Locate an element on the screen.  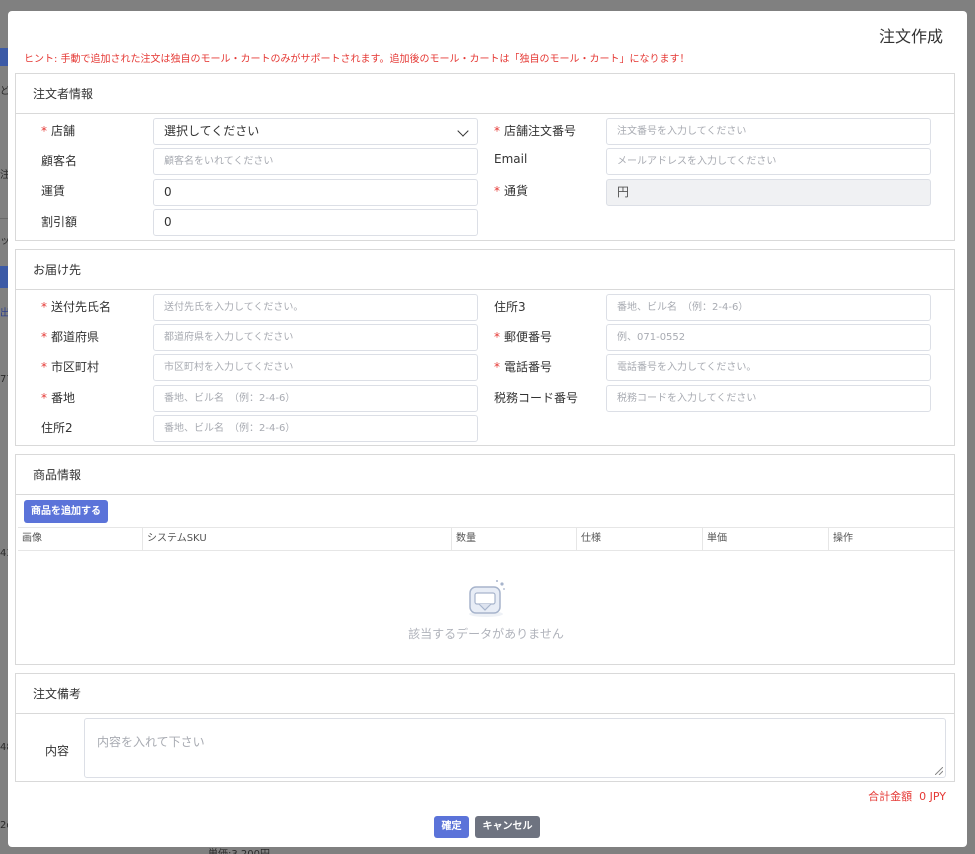
address3-input: 番地、ビル名 （例：2-4-6） is located at coordinates (768, 307).